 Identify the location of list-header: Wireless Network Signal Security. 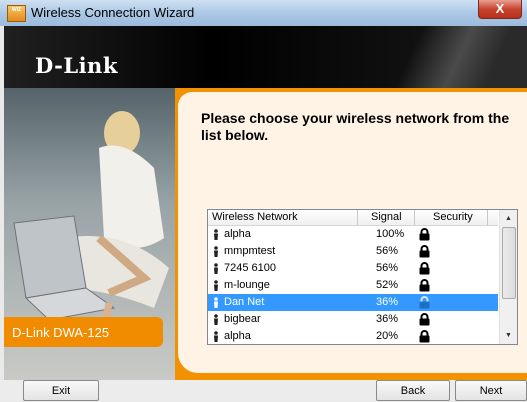
(353, 218).